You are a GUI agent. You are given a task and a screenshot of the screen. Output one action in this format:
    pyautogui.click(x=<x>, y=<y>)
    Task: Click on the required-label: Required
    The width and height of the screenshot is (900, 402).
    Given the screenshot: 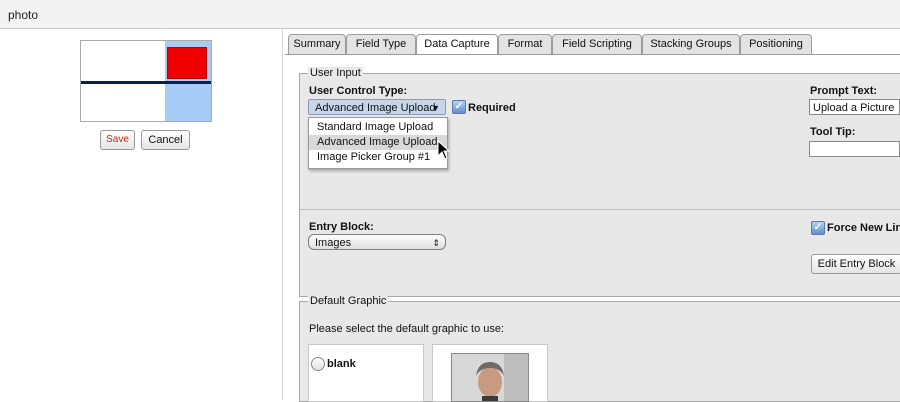 What is the action you would take?
    pyautogui.click(x=492, y=108)
    